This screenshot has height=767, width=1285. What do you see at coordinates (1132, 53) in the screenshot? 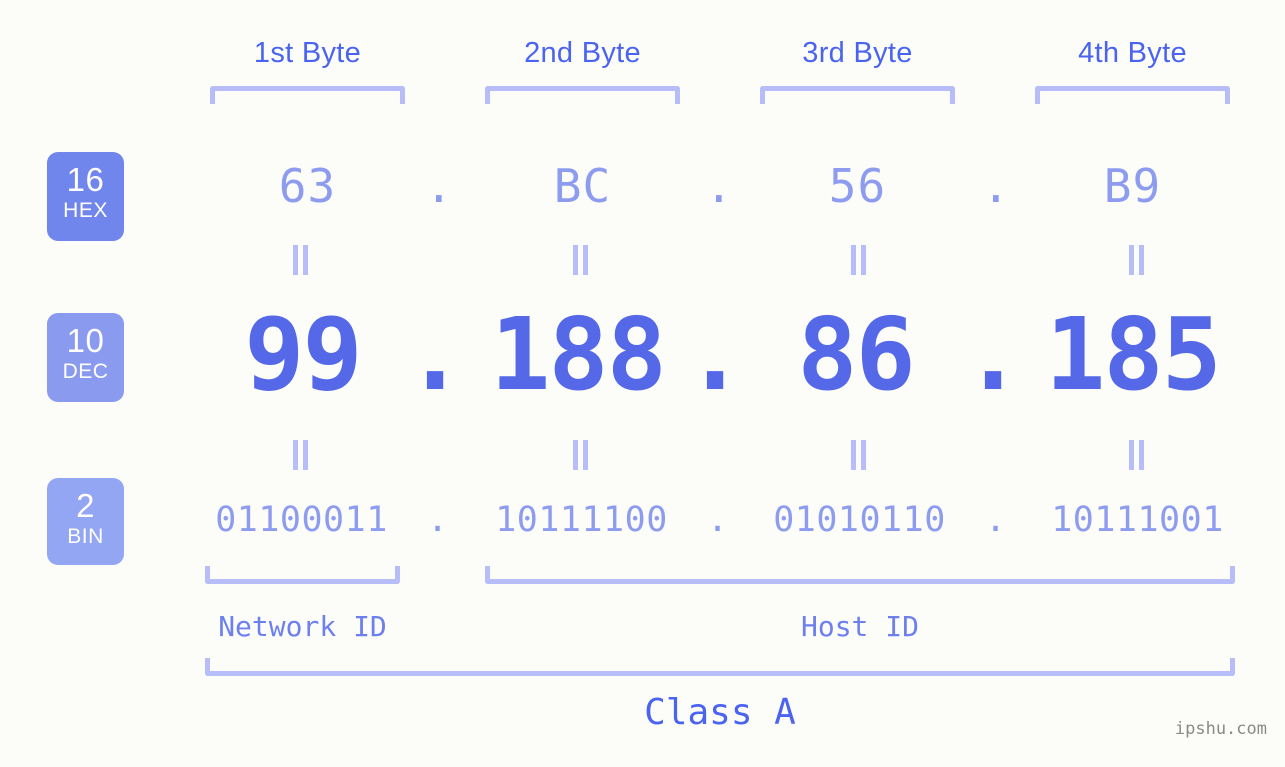
I see `byte-header-4: 4th Byte` at bounding box center [1132, 53].